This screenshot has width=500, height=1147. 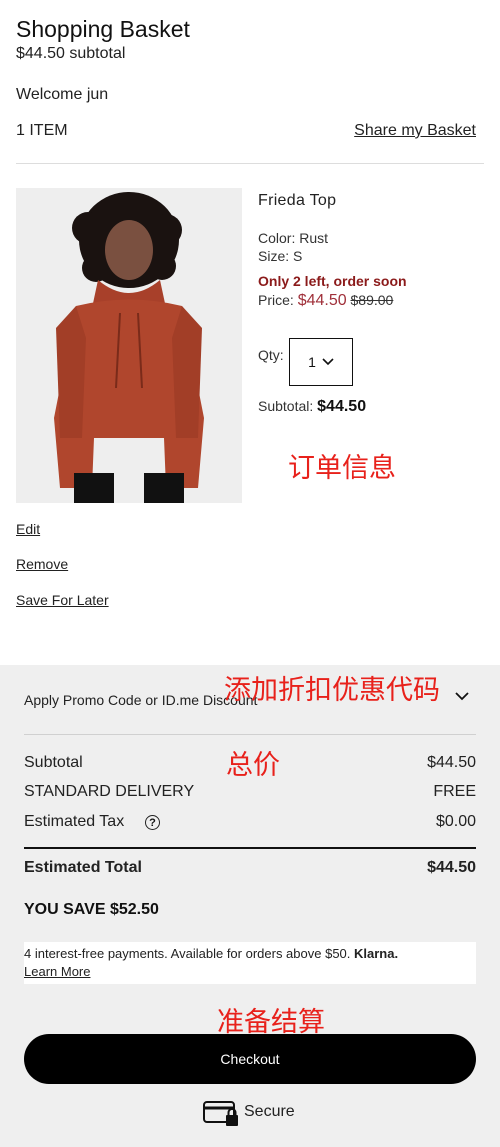 I want to click on header-subtotal: $44.50 subtotal, so click(x=71, y=53).